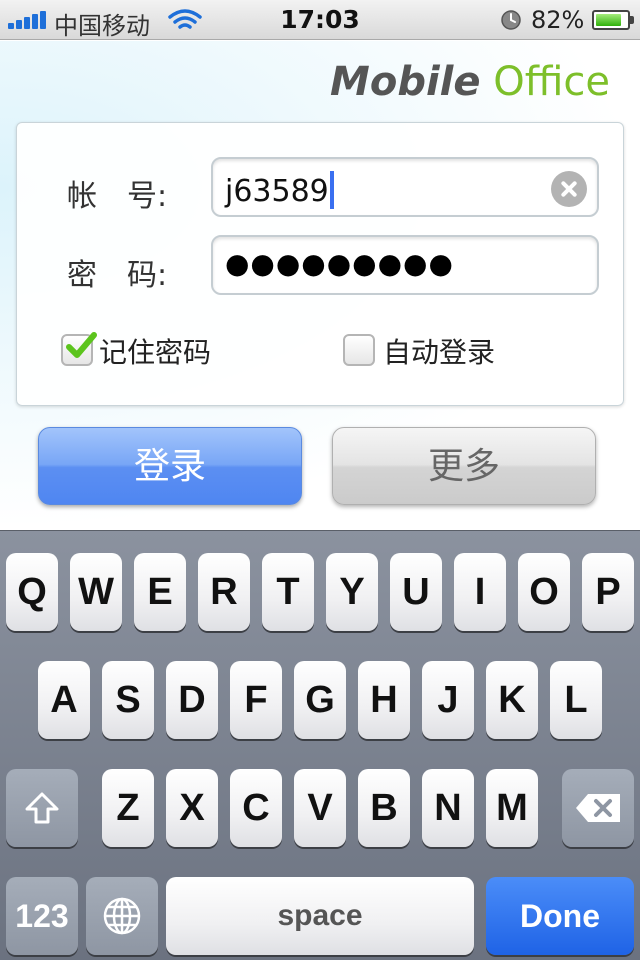  What do you see at coordinates (117, 275) in the screenshot?
I see `password-label: 密 码:` at bounding box center [117, 275].